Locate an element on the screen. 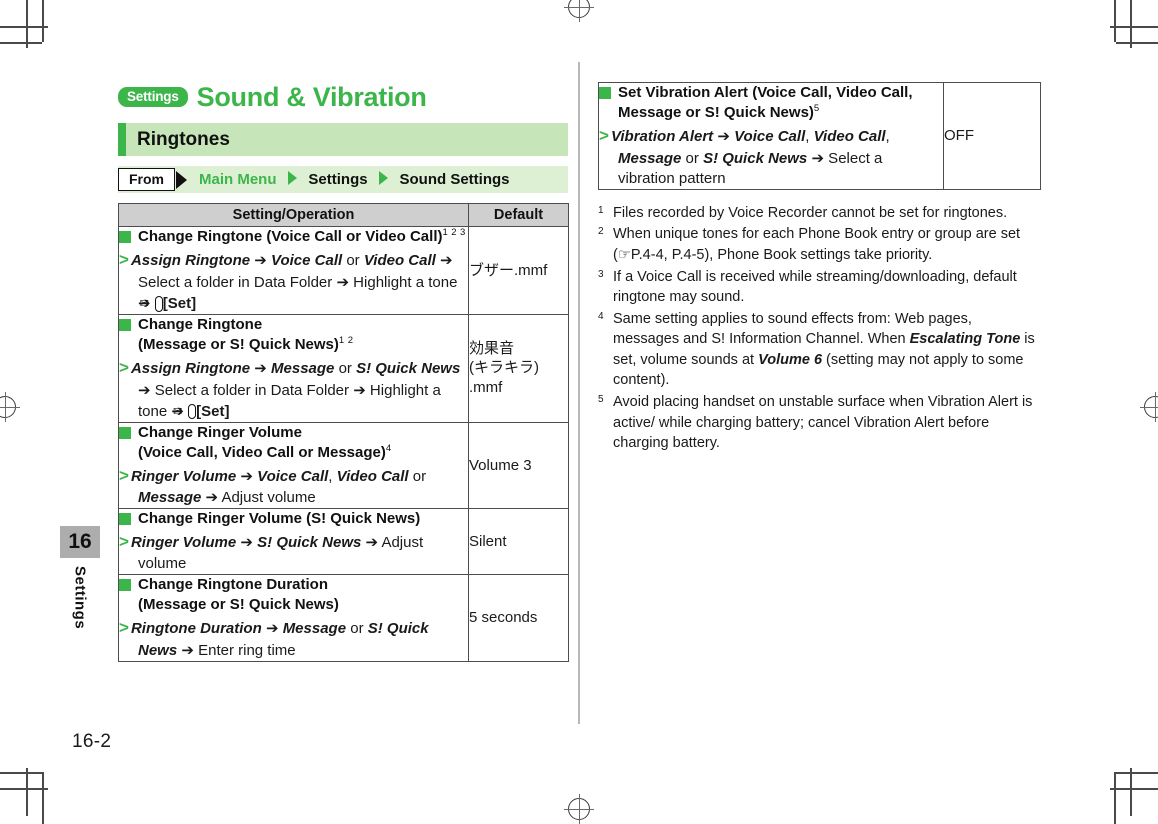  breadcrumb: From Main Menu Settings Sound Settings is located at coordinates (343, 179).